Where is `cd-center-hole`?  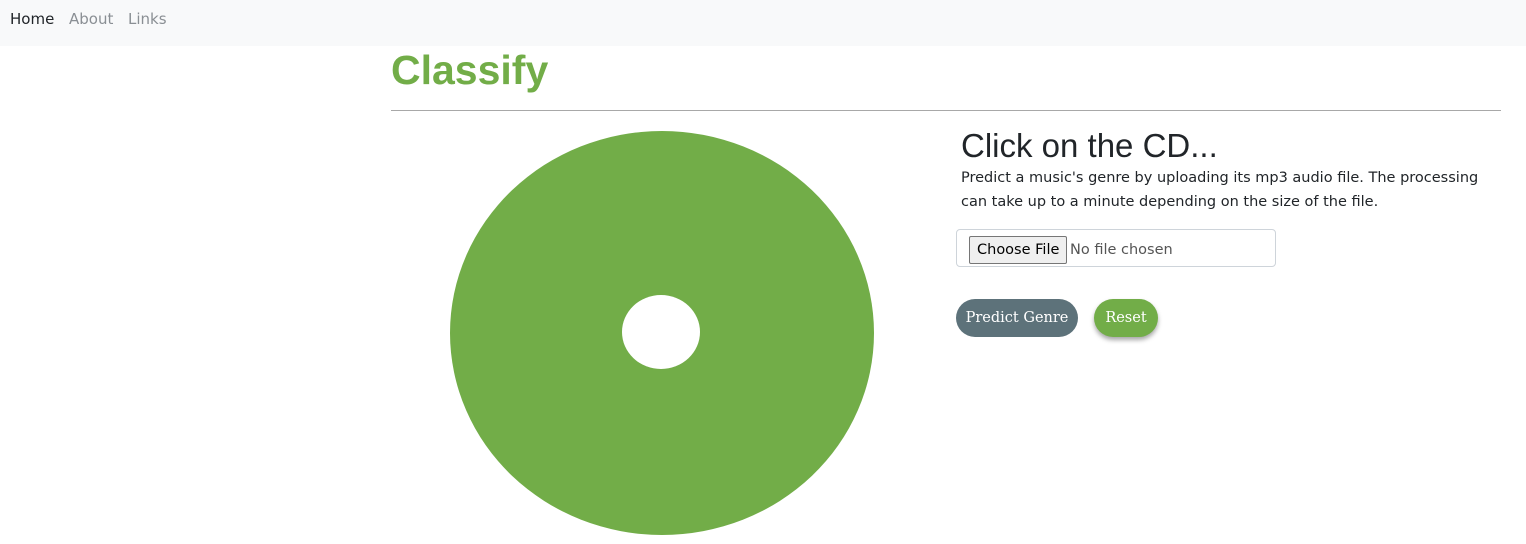 cd-center-hole is located at coordinates (661, 332).